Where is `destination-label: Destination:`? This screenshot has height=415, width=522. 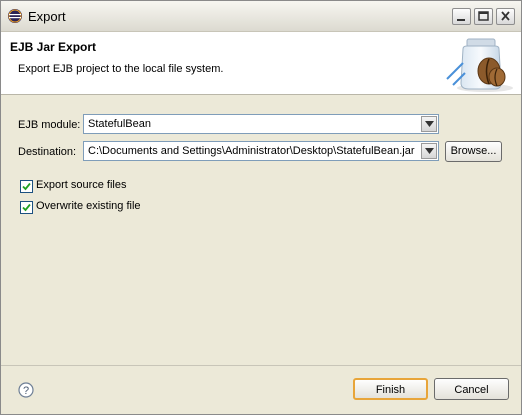 destination-label: Destination: is located at coordinates (47, 152).